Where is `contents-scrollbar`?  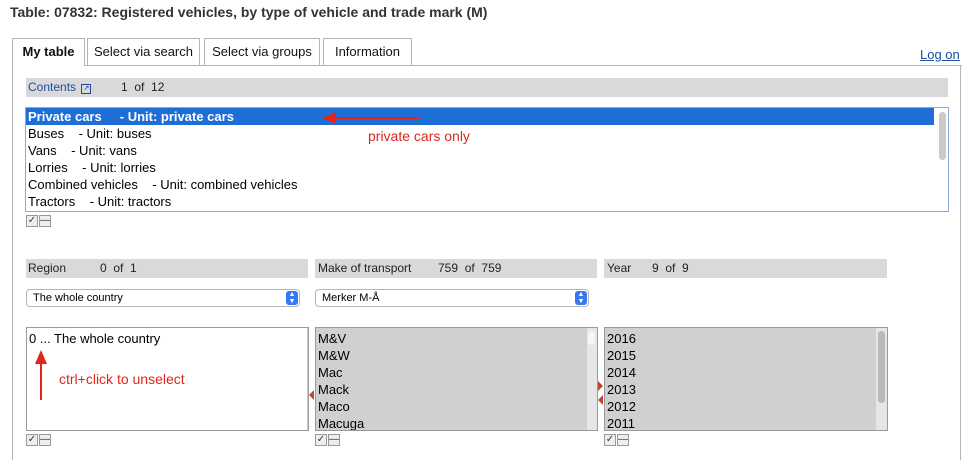 contents-scrollbar is located at coordinates (942, 159).